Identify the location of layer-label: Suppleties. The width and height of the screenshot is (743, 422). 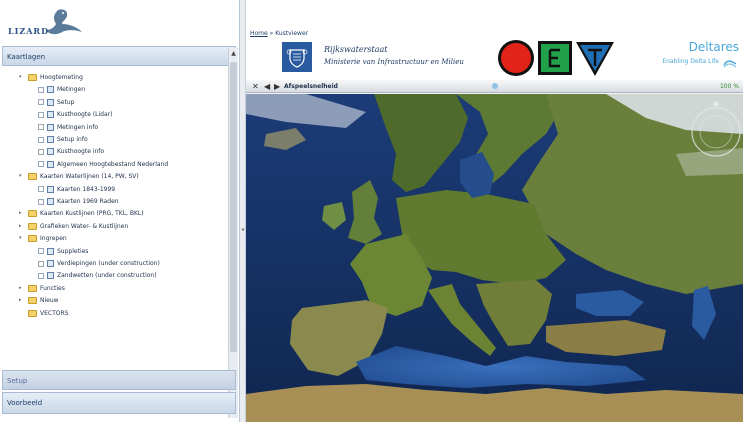
(73, 251).